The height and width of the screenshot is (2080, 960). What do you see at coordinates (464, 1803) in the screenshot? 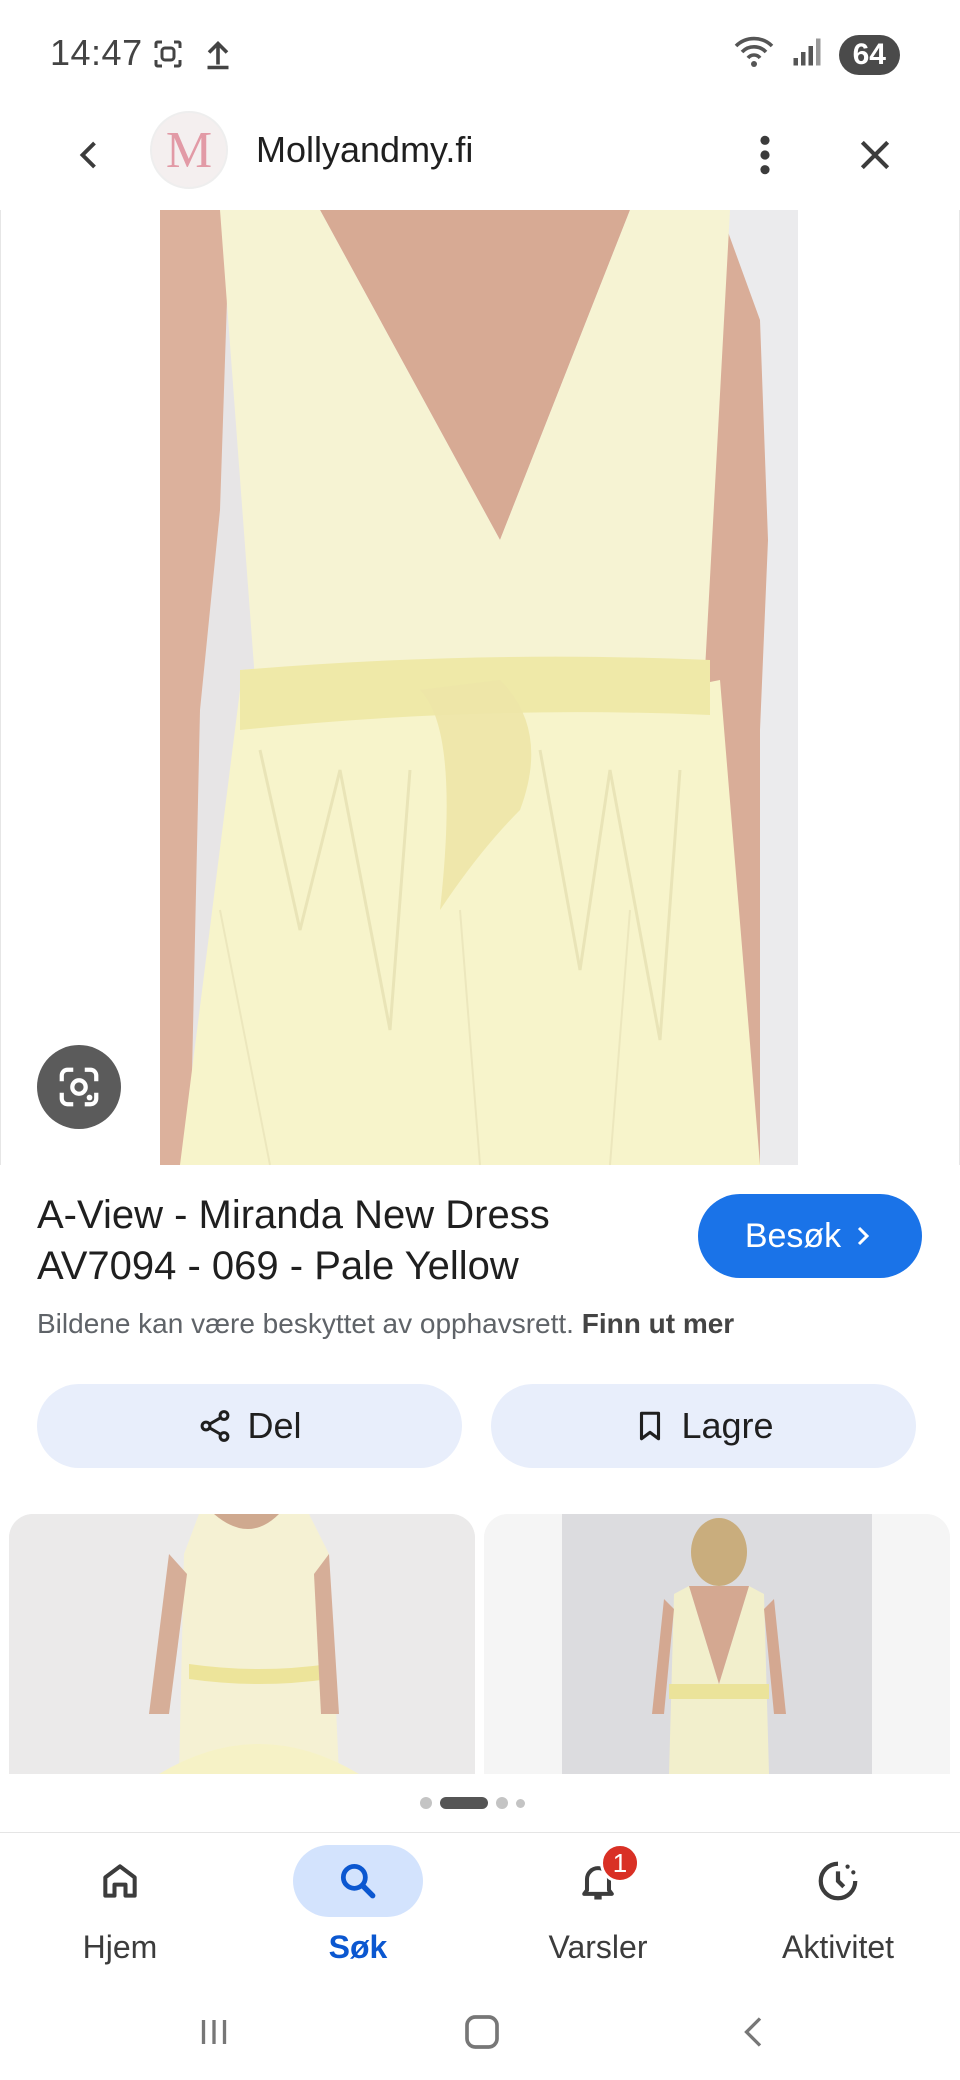
I see `carousel-dot-active` at bounding box center [464, 1803].